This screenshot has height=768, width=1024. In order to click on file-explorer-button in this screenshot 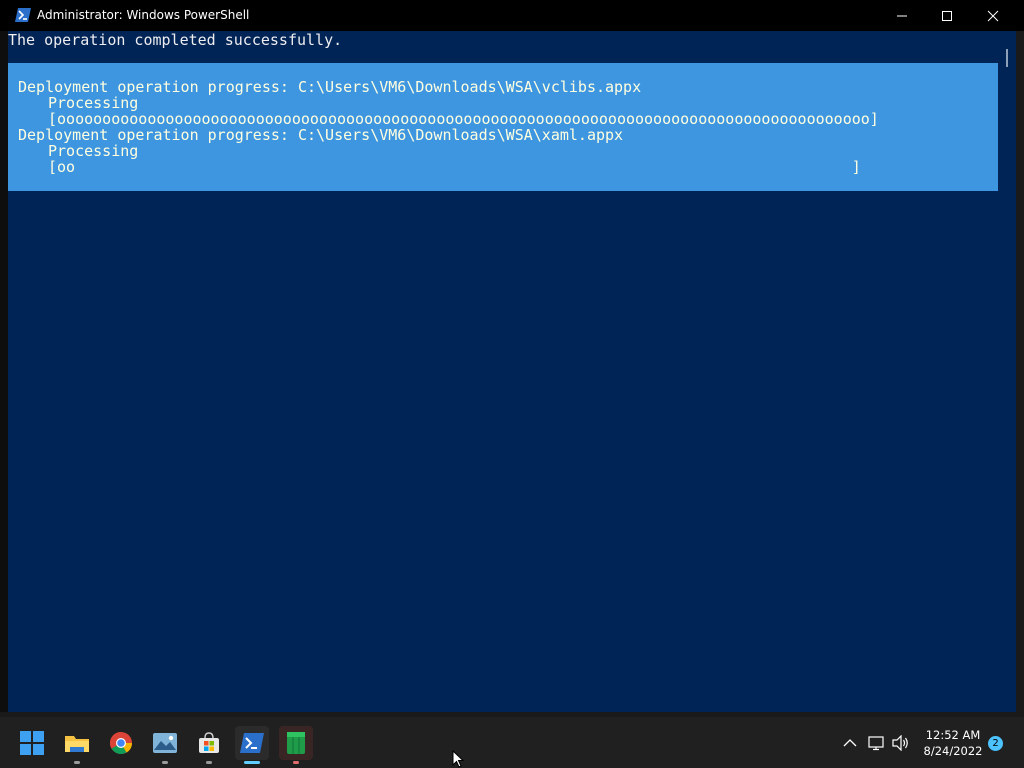, I will do `click(77, 743)`.